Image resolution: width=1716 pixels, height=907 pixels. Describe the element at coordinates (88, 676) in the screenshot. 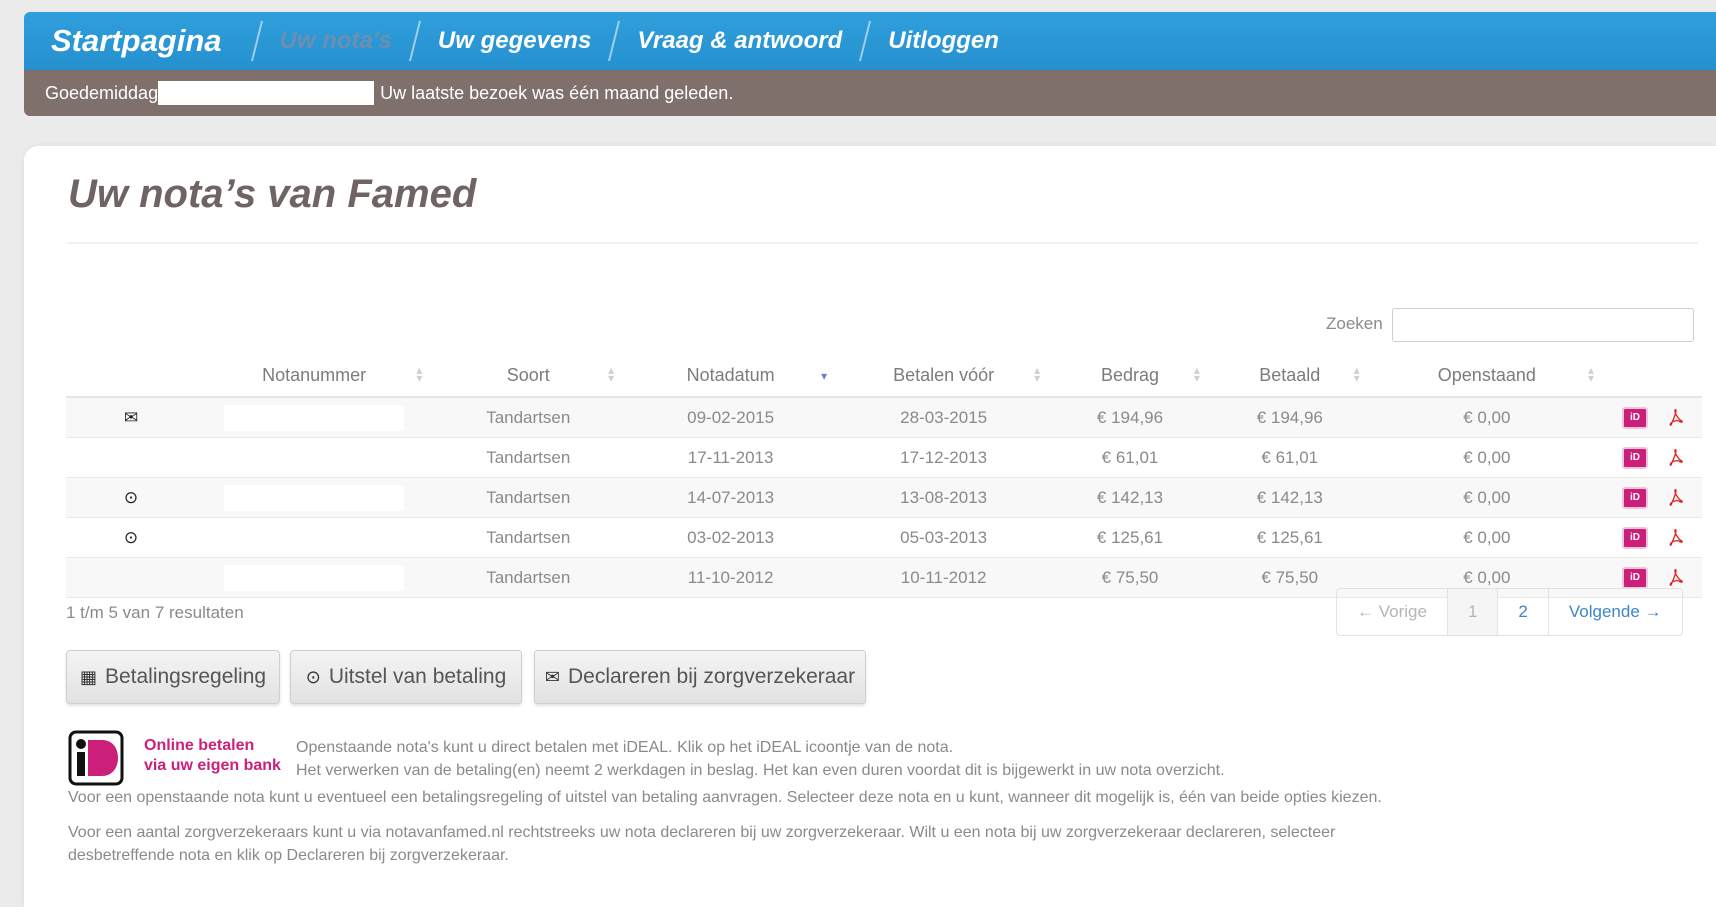

I see `calendar-icon: ▦` at that location.